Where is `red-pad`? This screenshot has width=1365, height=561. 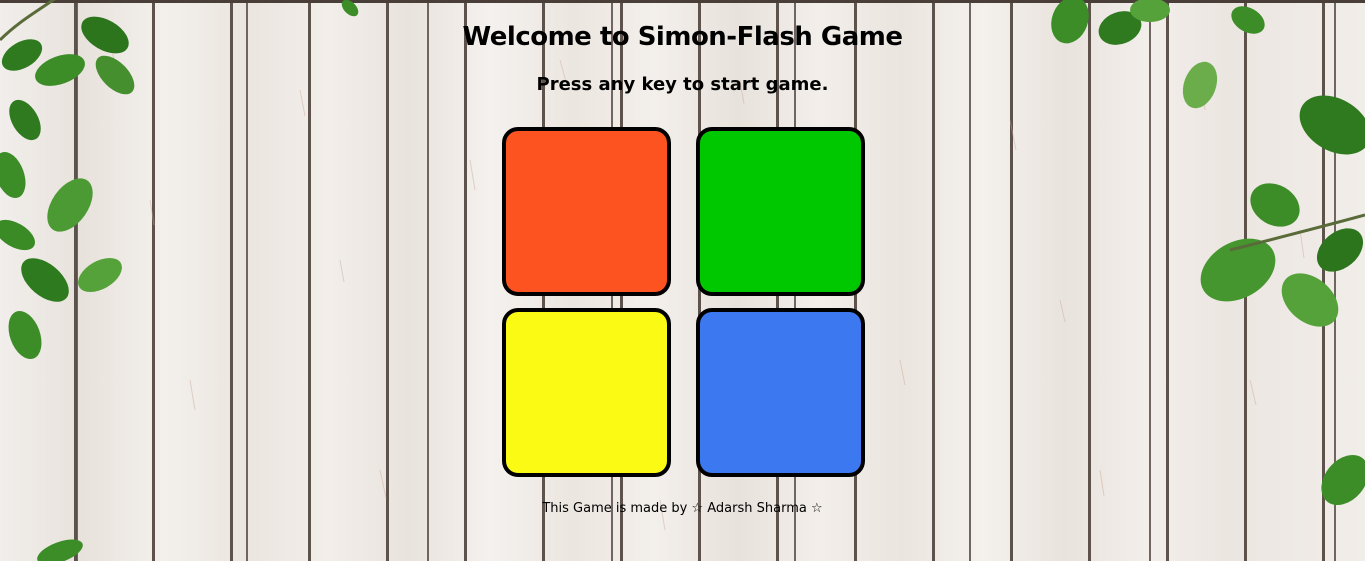
red-pad is located at coordinates (586, 211).